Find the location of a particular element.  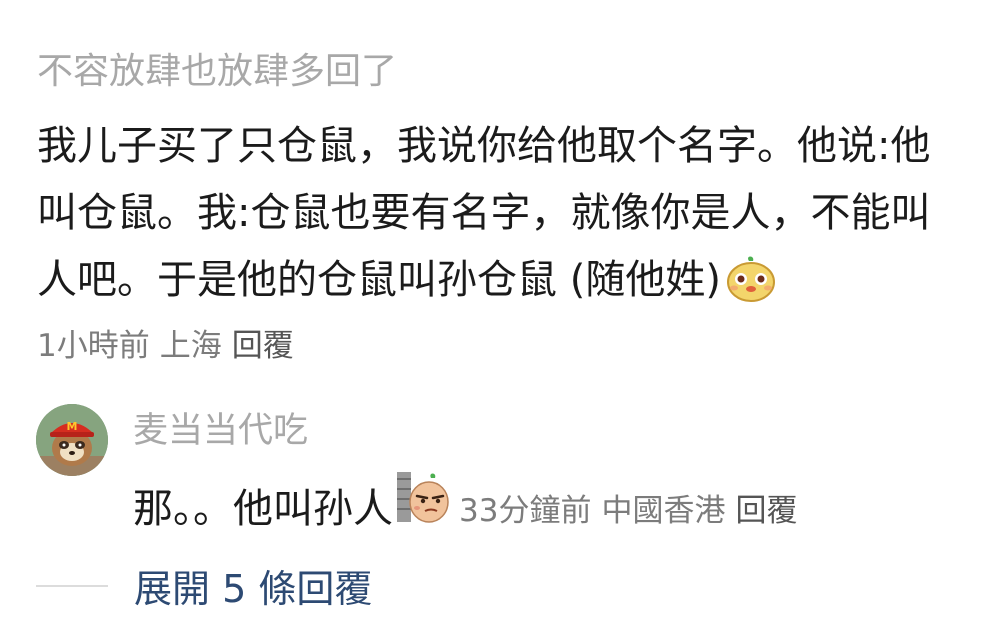

expand-replies-row: 展開 5 條回覆 is located at coordinates (204, 585).